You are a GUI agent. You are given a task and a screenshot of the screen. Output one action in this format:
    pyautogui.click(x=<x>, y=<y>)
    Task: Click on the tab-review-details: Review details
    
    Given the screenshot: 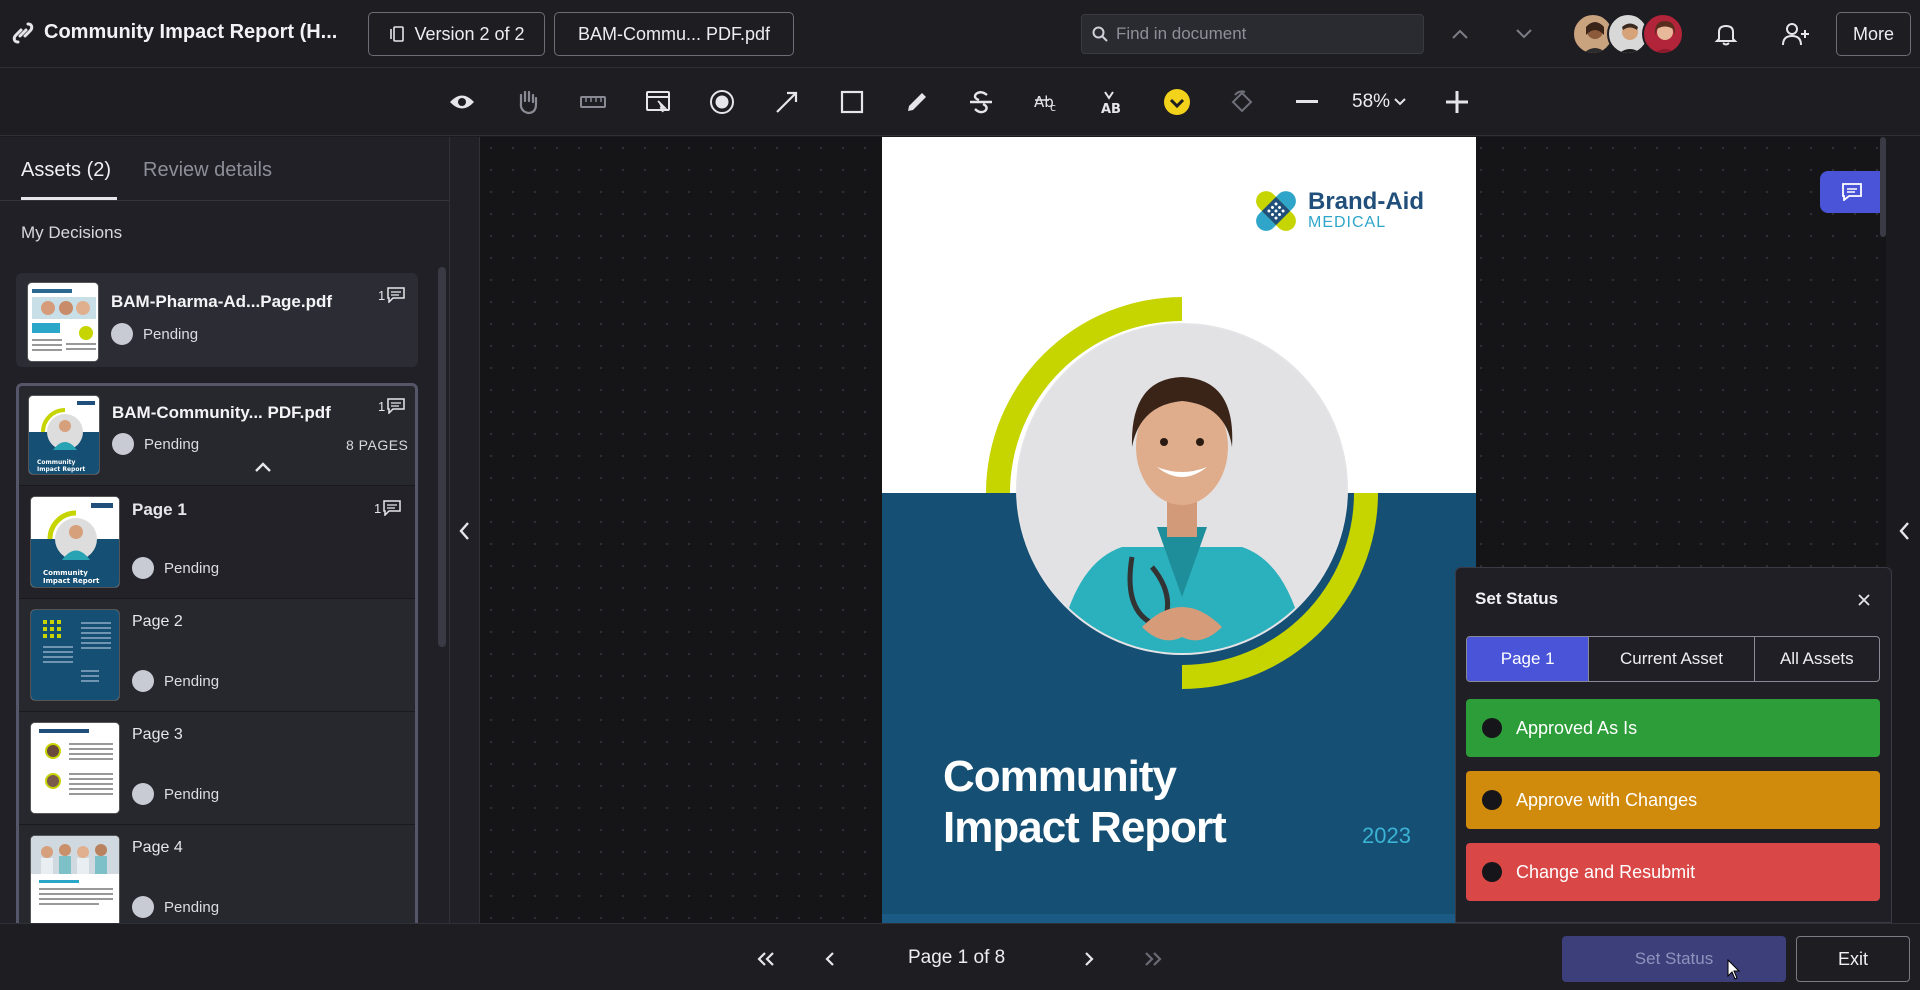 What is the action you would take?
    pyautogui.click(x=207, y=170)
    